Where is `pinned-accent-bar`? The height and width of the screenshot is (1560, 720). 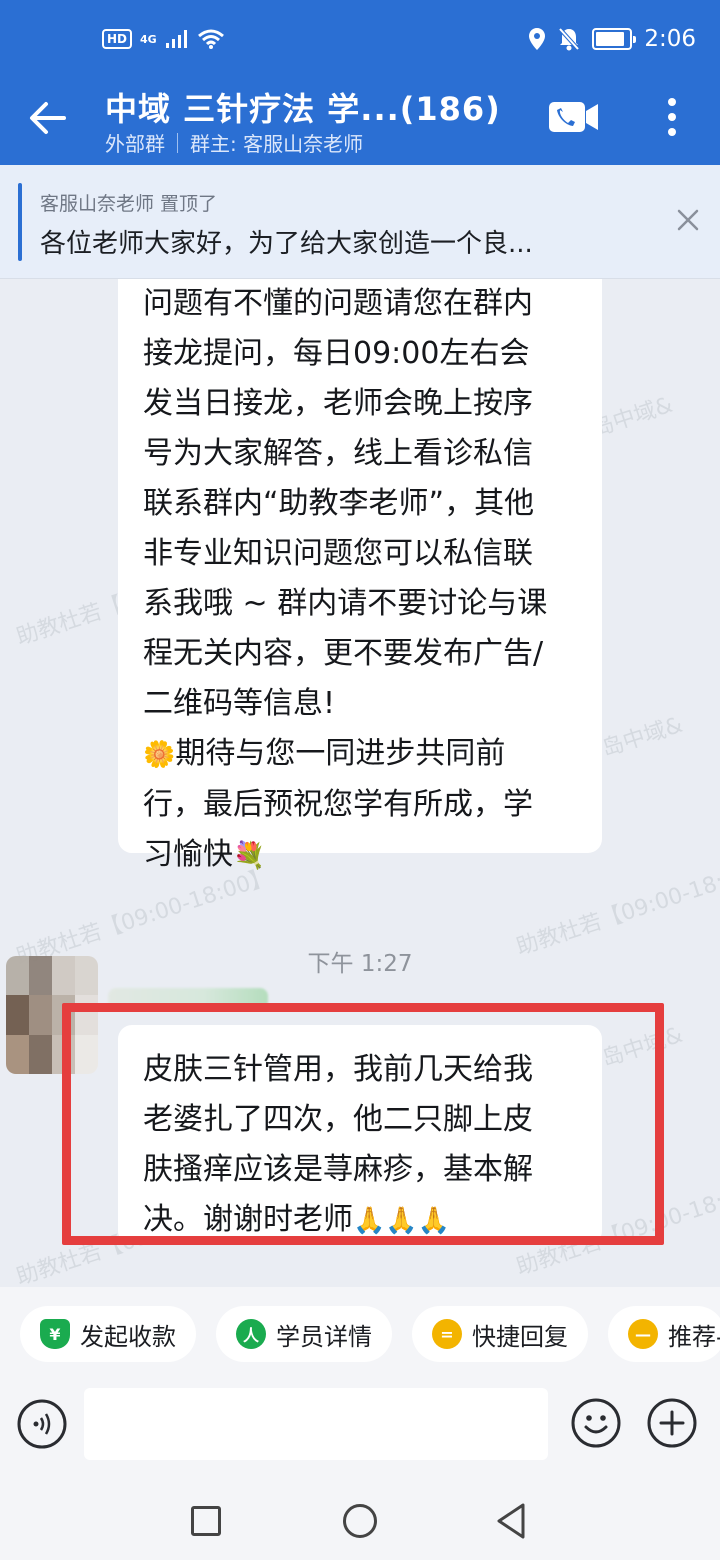
pinned-accent-bar is located at coordinates (20, 222).